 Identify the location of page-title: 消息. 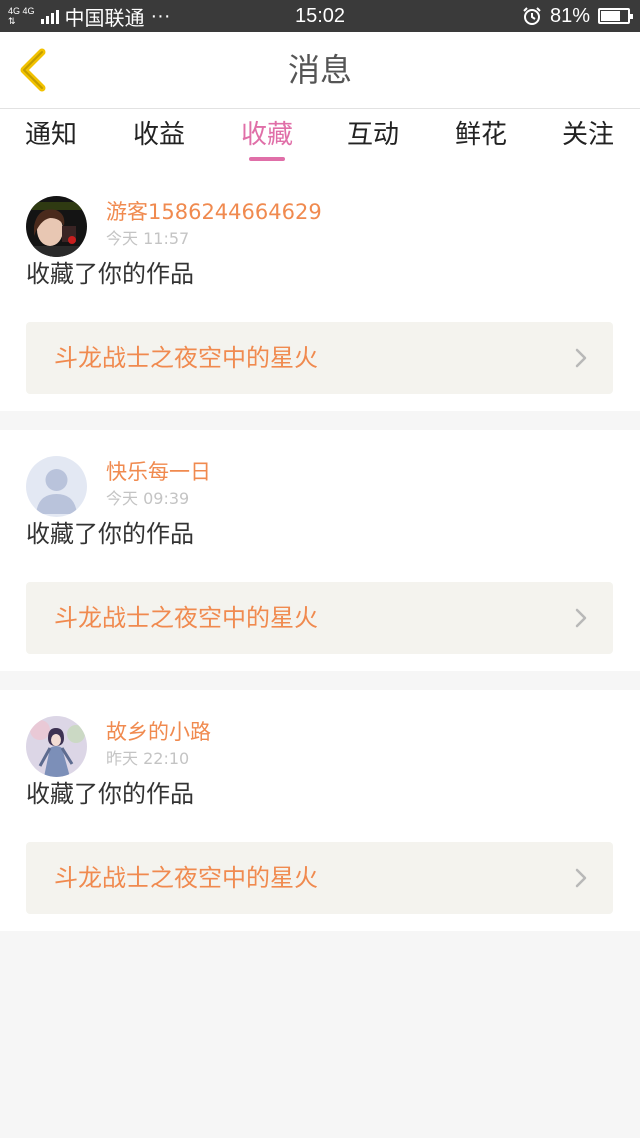
(319, 70).